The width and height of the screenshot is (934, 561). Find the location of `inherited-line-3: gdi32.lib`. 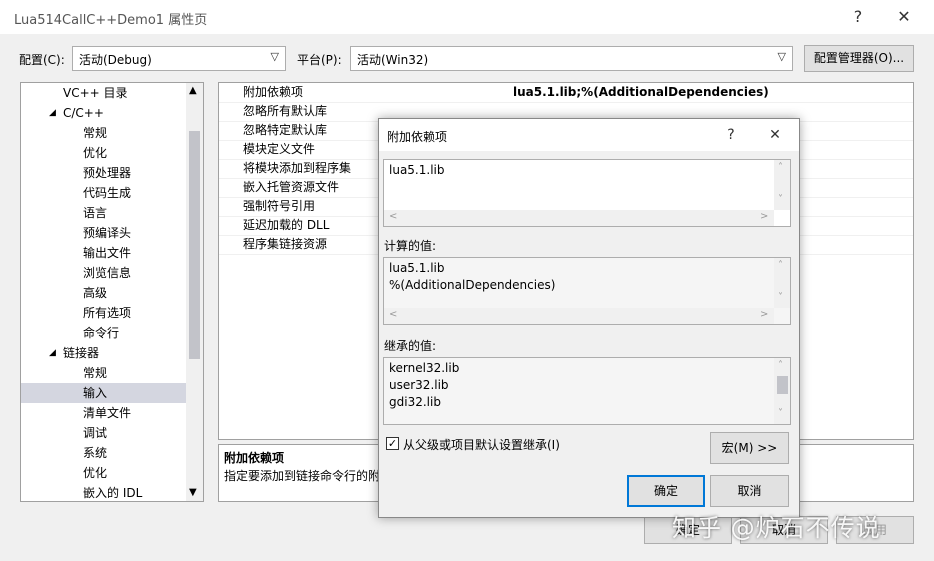

inherited-line-3: gdi32.lib is located at coordinates (415, 402).